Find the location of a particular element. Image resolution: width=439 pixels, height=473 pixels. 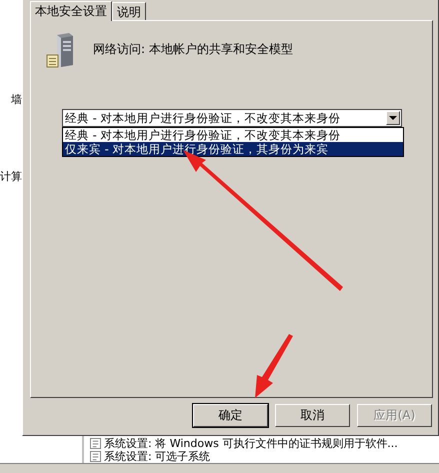

tab: 本地安全设置 is located at coordinates (71, 11).